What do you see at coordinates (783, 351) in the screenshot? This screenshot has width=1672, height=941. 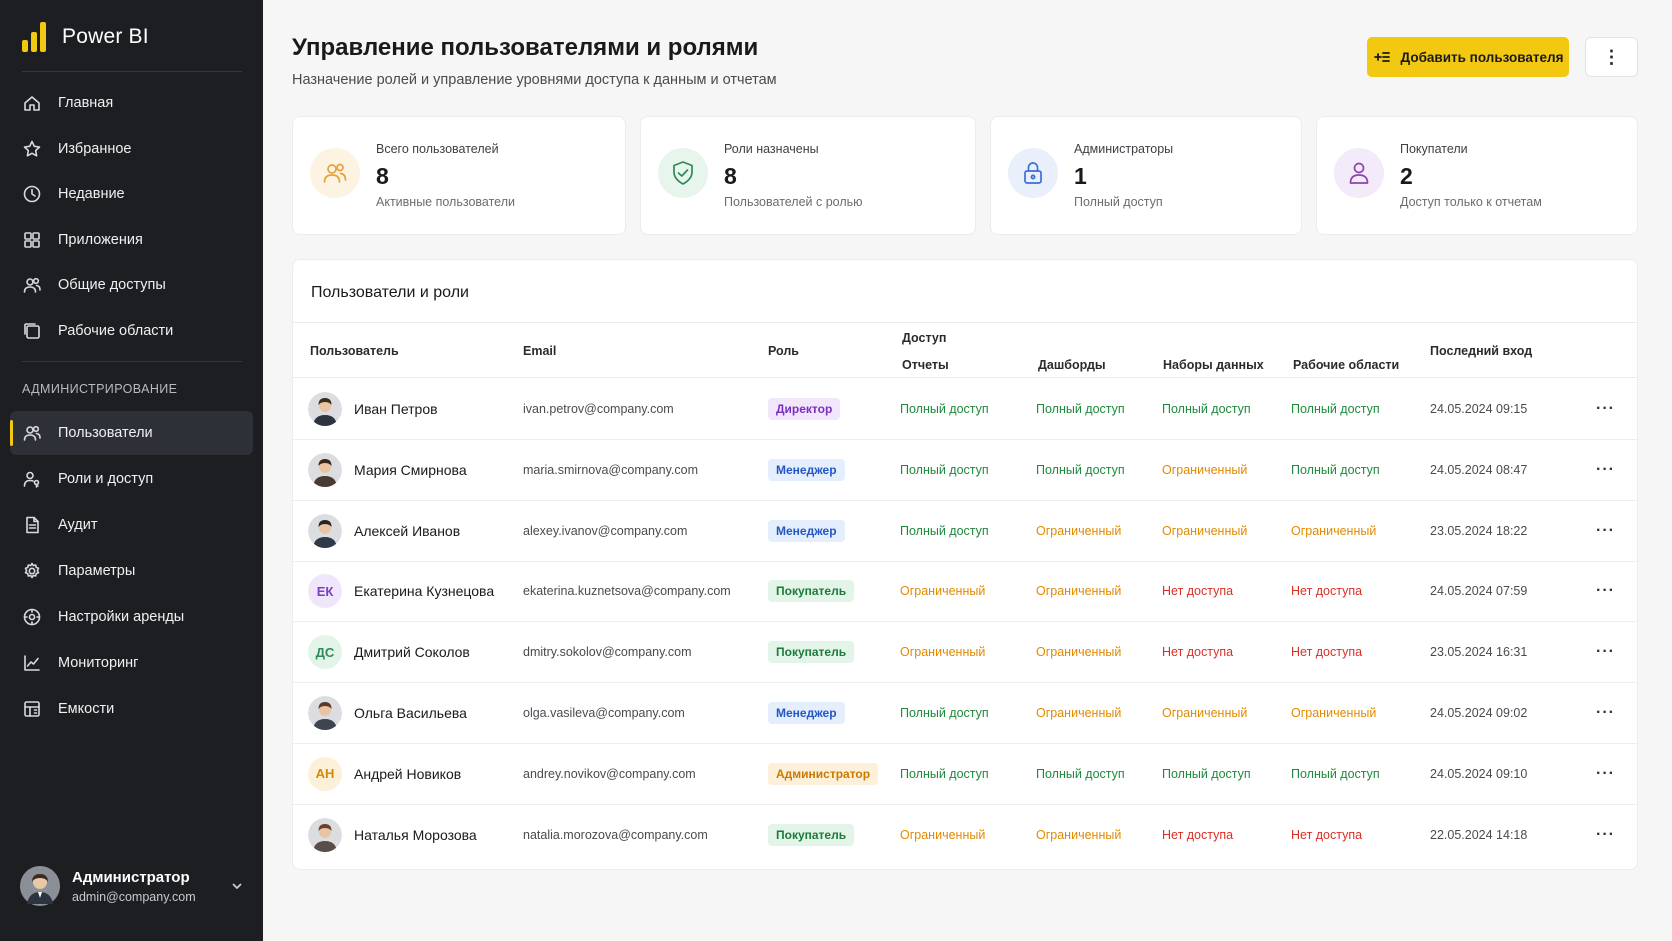 I see `col-role: Роль` at bounding box center [783, 351].